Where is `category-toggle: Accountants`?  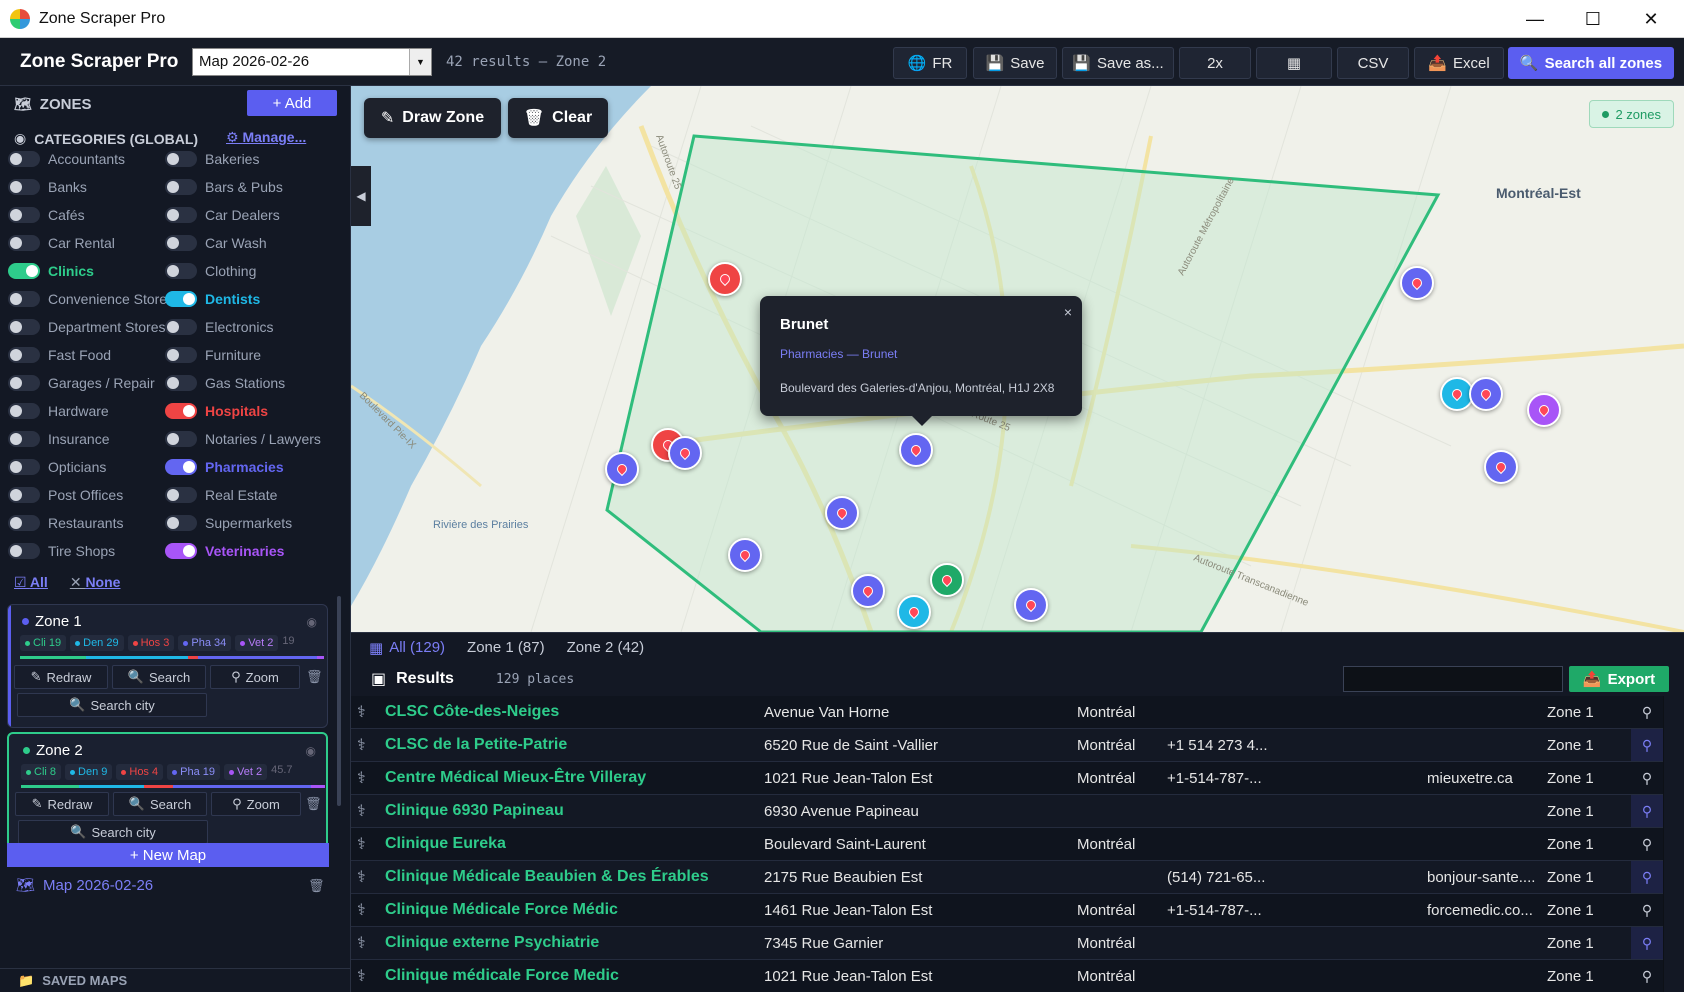
category-toggle: Accountants is located at coordinates (66, 159).